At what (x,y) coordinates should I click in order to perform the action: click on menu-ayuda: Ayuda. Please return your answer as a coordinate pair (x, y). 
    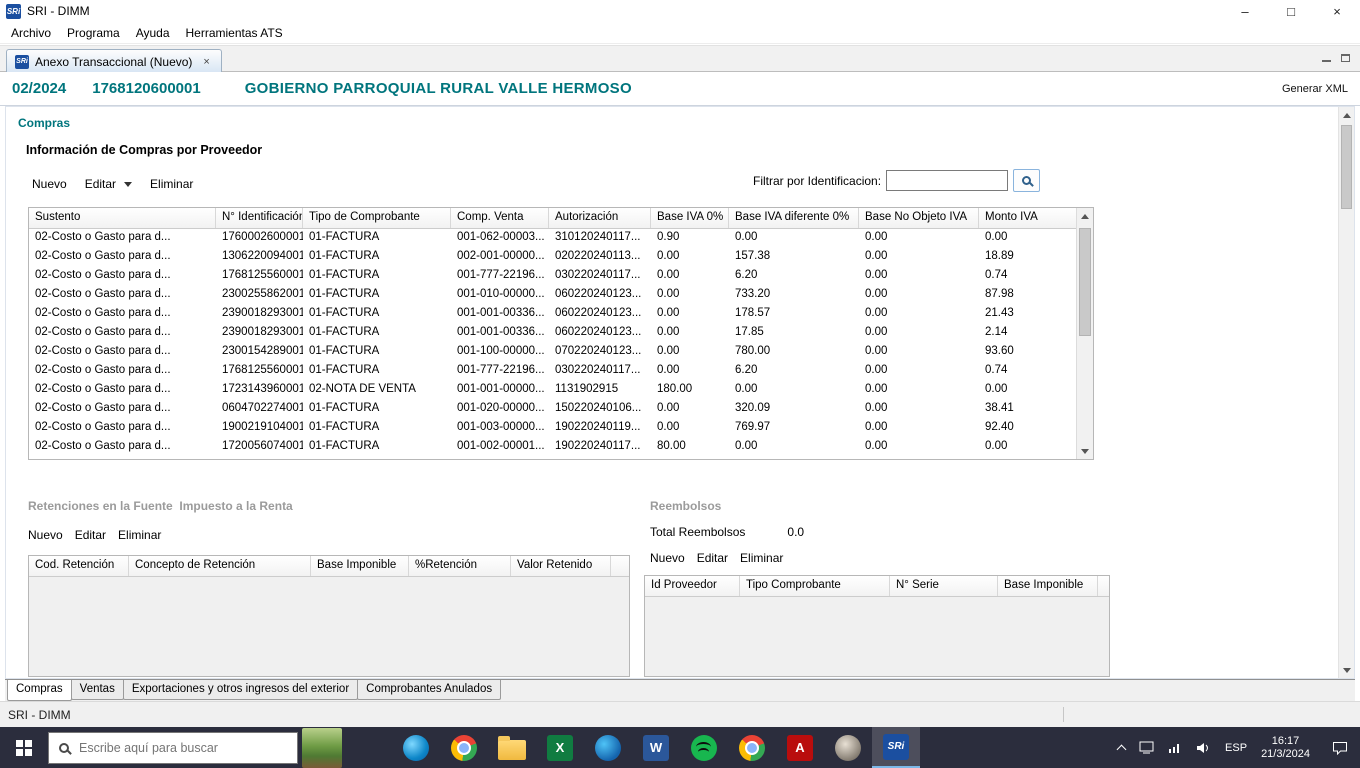
    Looking at the image, I should click on (153, 33).